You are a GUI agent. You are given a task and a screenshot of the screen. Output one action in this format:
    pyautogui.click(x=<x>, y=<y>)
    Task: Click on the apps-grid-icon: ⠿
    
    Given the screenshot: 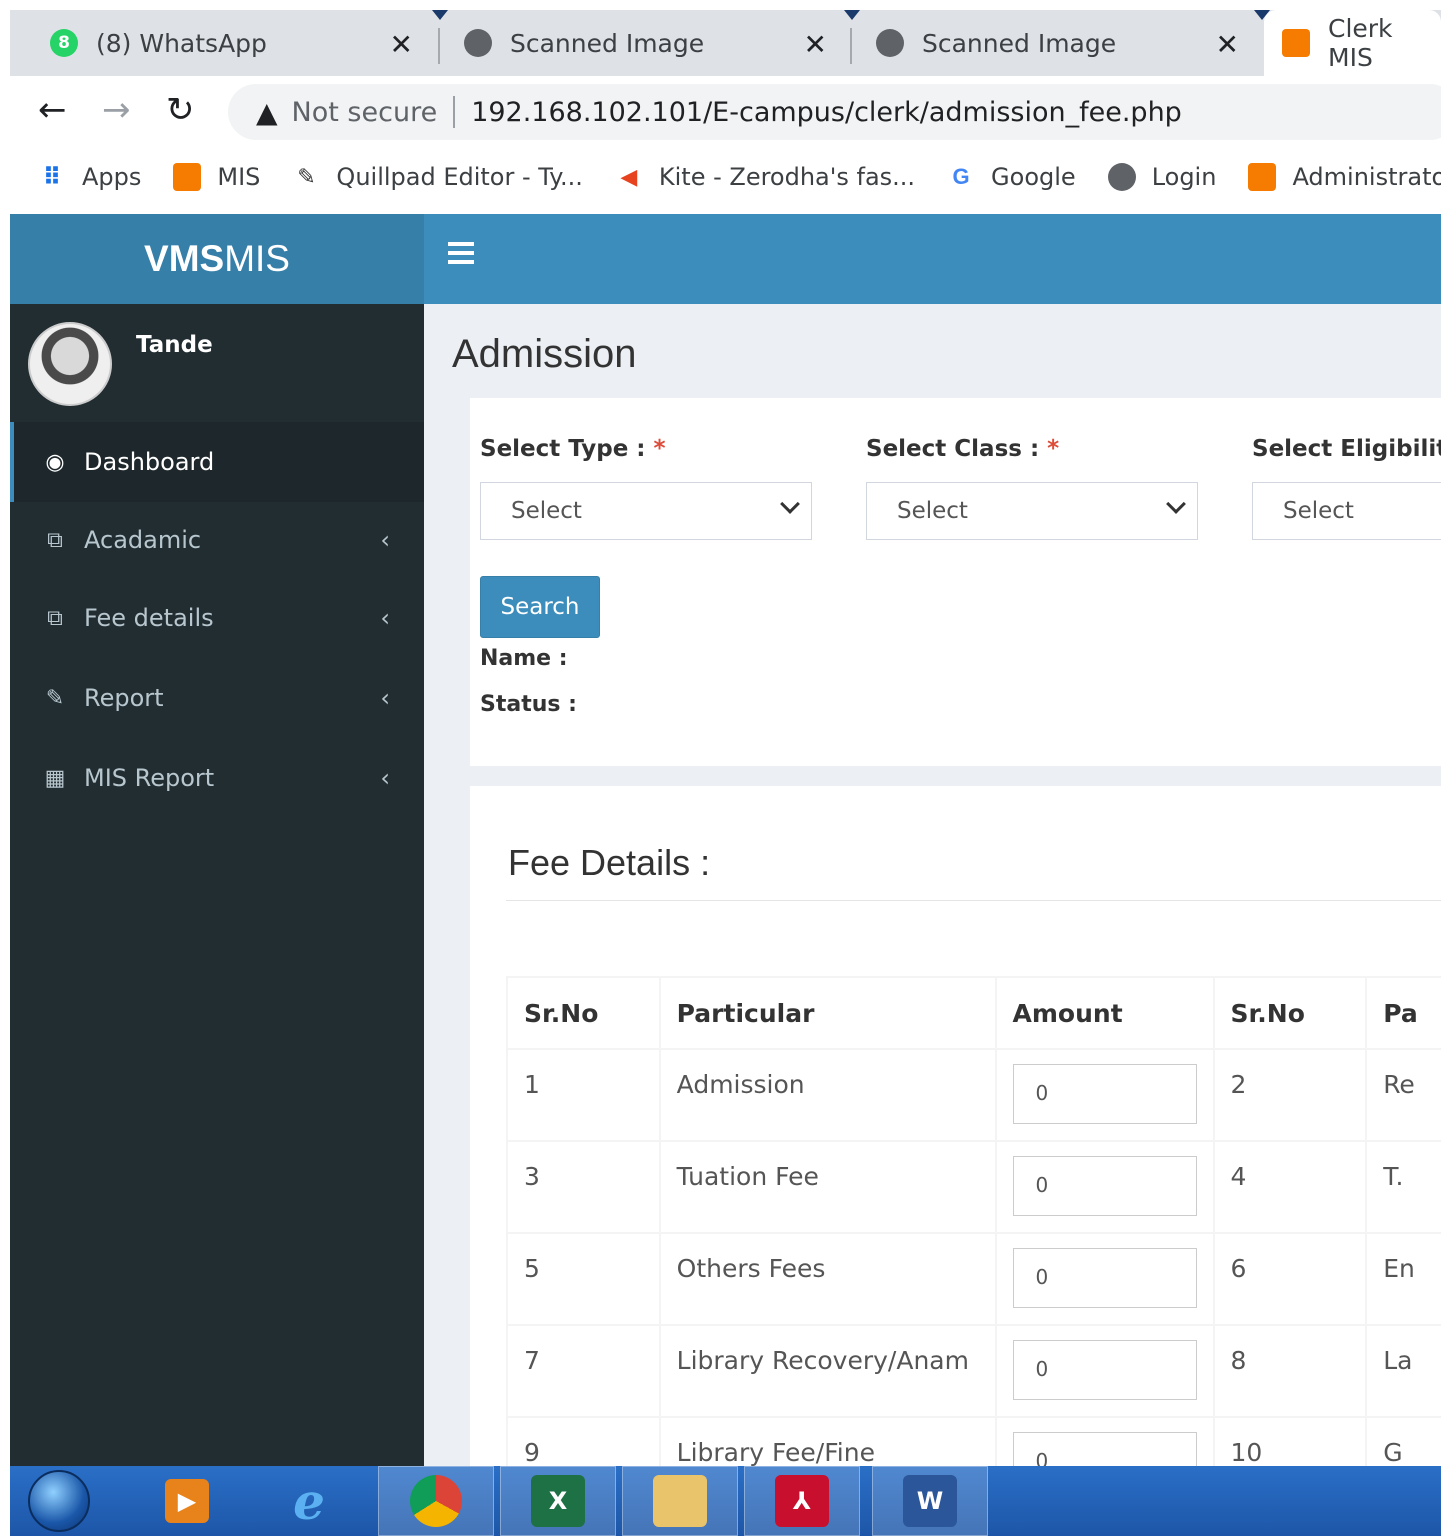 What is the action you would take?
    pyautogui.click(x=52, y=177)
    